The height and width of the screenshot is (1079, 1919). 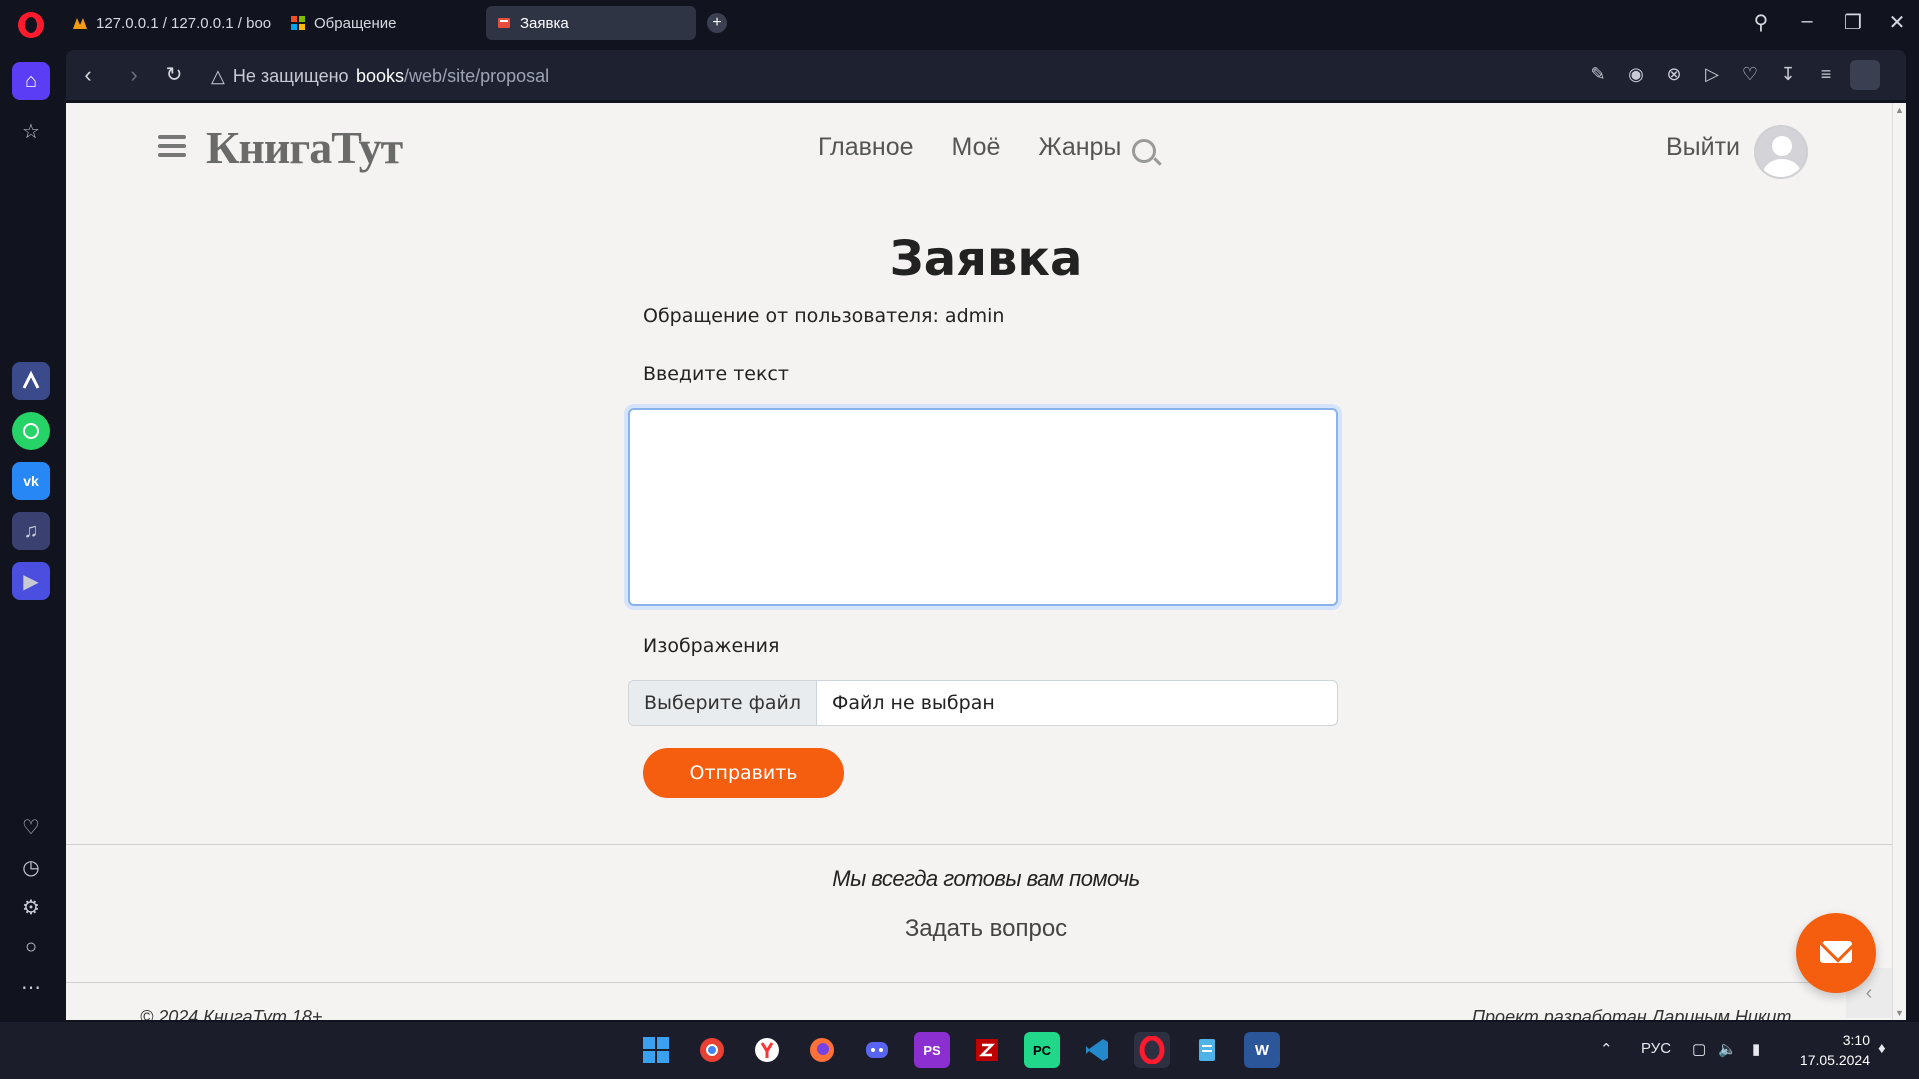 I want to click on reload-icon: ↻, so click(x=174, y=74).